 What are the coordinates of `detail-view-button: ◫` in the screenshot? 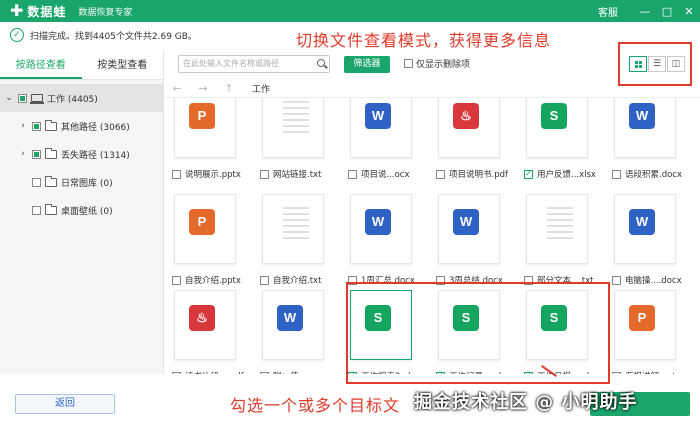 It's located at (676, 64).